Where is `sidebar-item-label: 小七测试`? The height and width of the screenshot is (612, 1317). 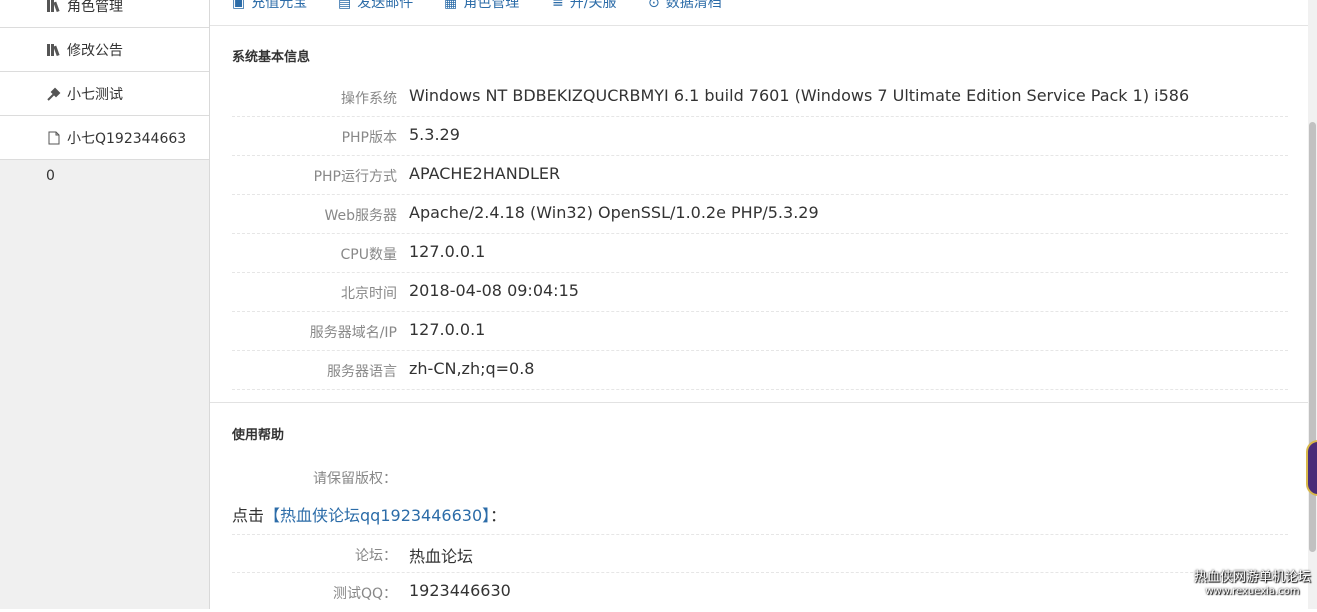
sidebar-item-label: 小七测试 is located at coordinates (95, 94).